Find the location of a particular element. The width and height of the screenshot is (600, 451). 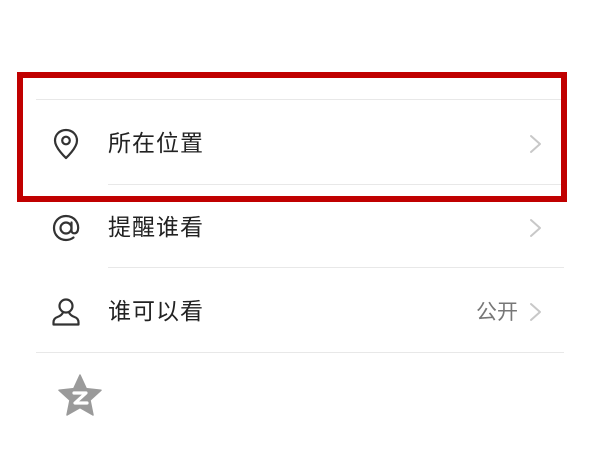

at-sign-icon is located at coordinates (66, 228).